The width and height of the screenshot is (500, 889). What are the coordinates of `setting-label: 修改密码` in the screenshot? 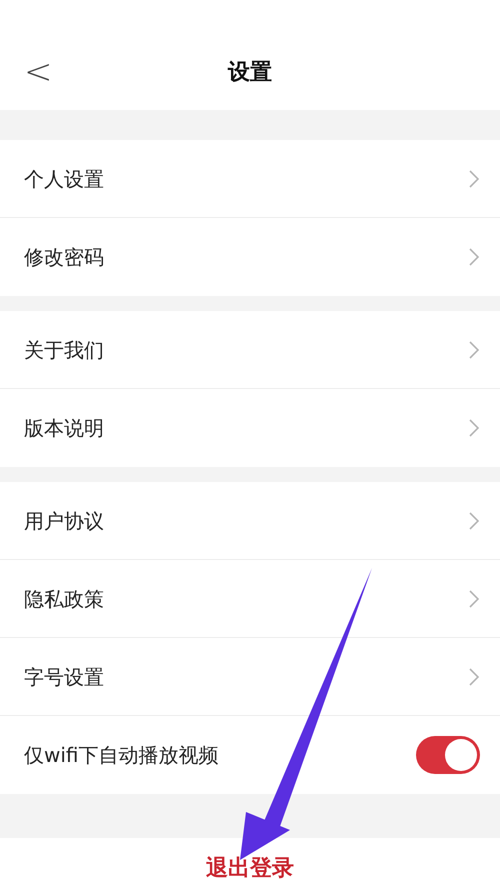 It's located at (64, 257).